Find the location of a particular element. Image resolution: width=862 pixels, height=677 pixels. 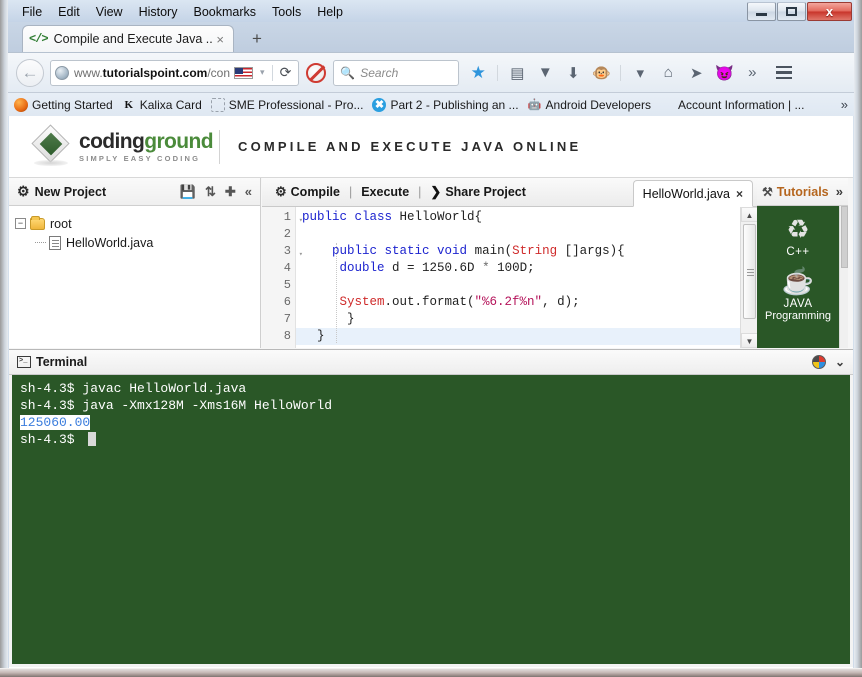

compile-button: ⚙ Compile is located at coordinates (307, 192).